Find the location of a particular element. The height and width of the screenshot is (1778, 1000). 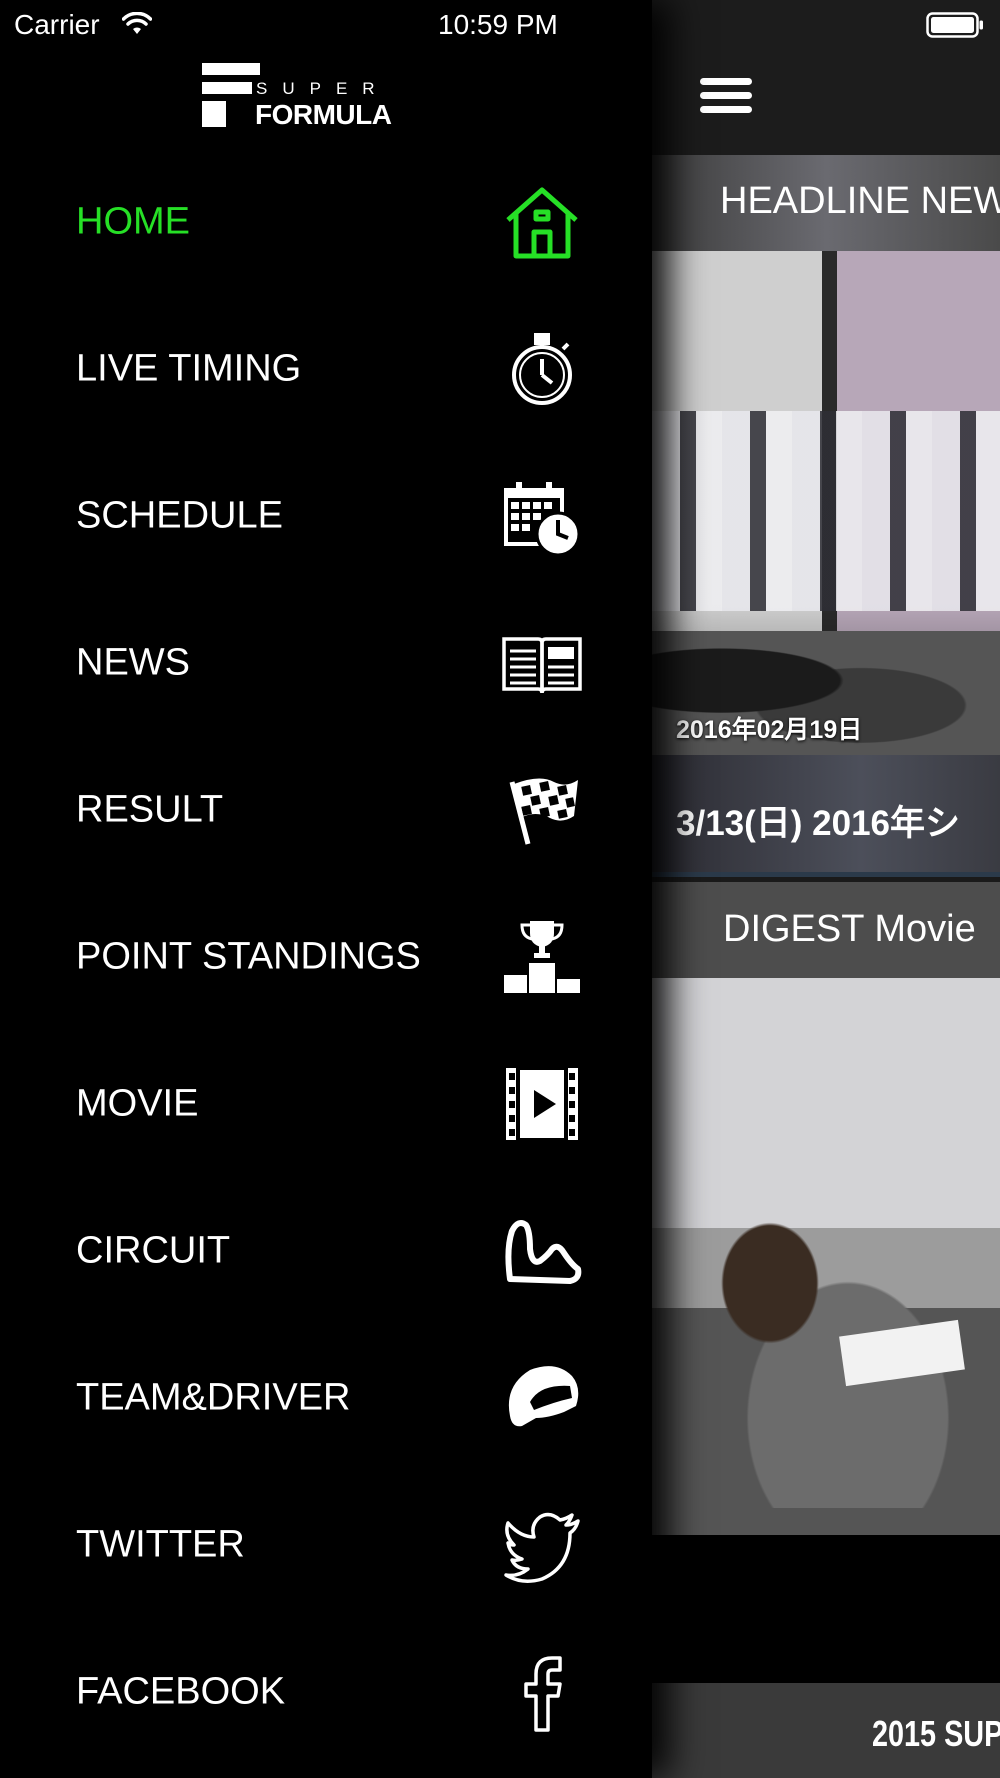

menu-item-live-timing: LIVE TIMING is located at coordinates (326, 368).